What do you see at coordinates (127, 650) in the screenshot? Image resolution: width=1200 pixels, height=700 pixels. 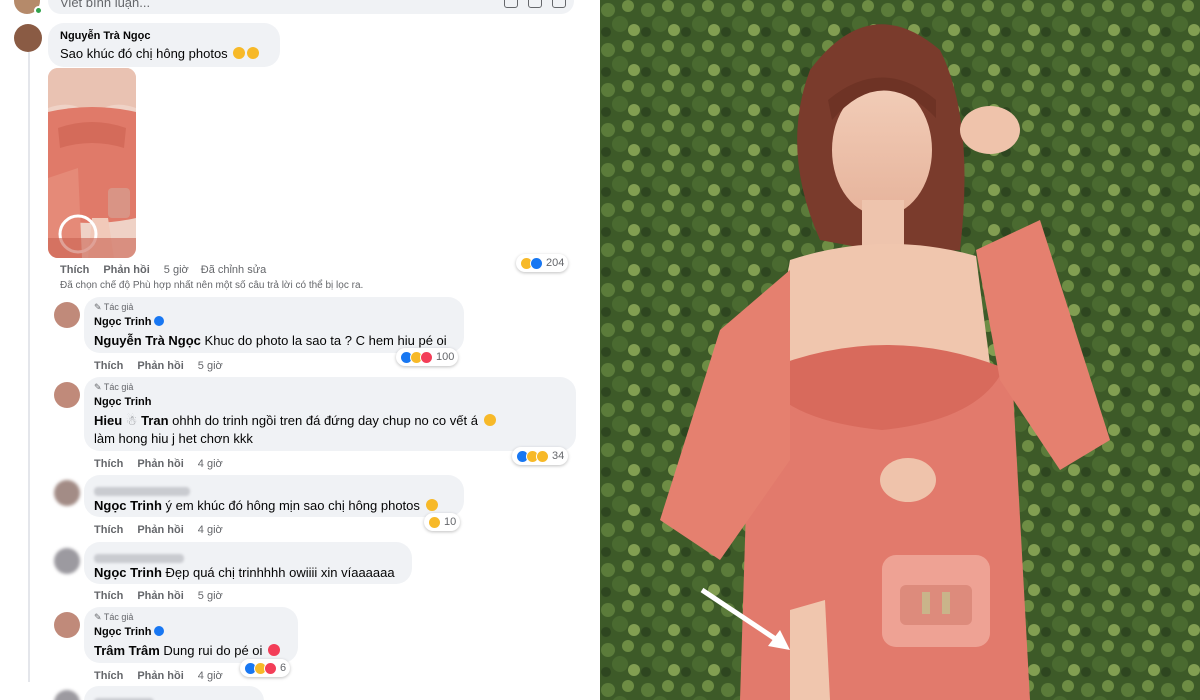 I see `mention-link: Trâm Trâm` at bounding box center [127, 650].